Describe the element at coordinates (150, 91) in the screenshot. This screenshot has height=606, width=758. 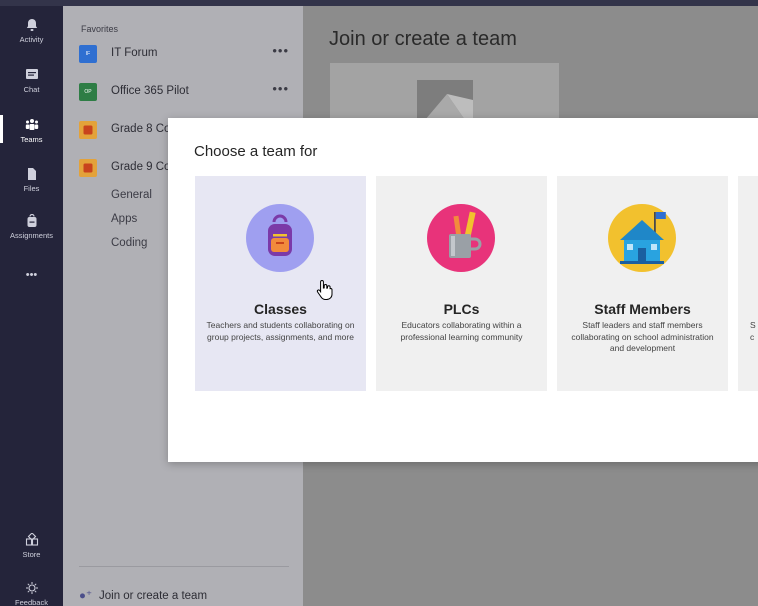
I see `team-name: Office 365 Pilot` at that location.